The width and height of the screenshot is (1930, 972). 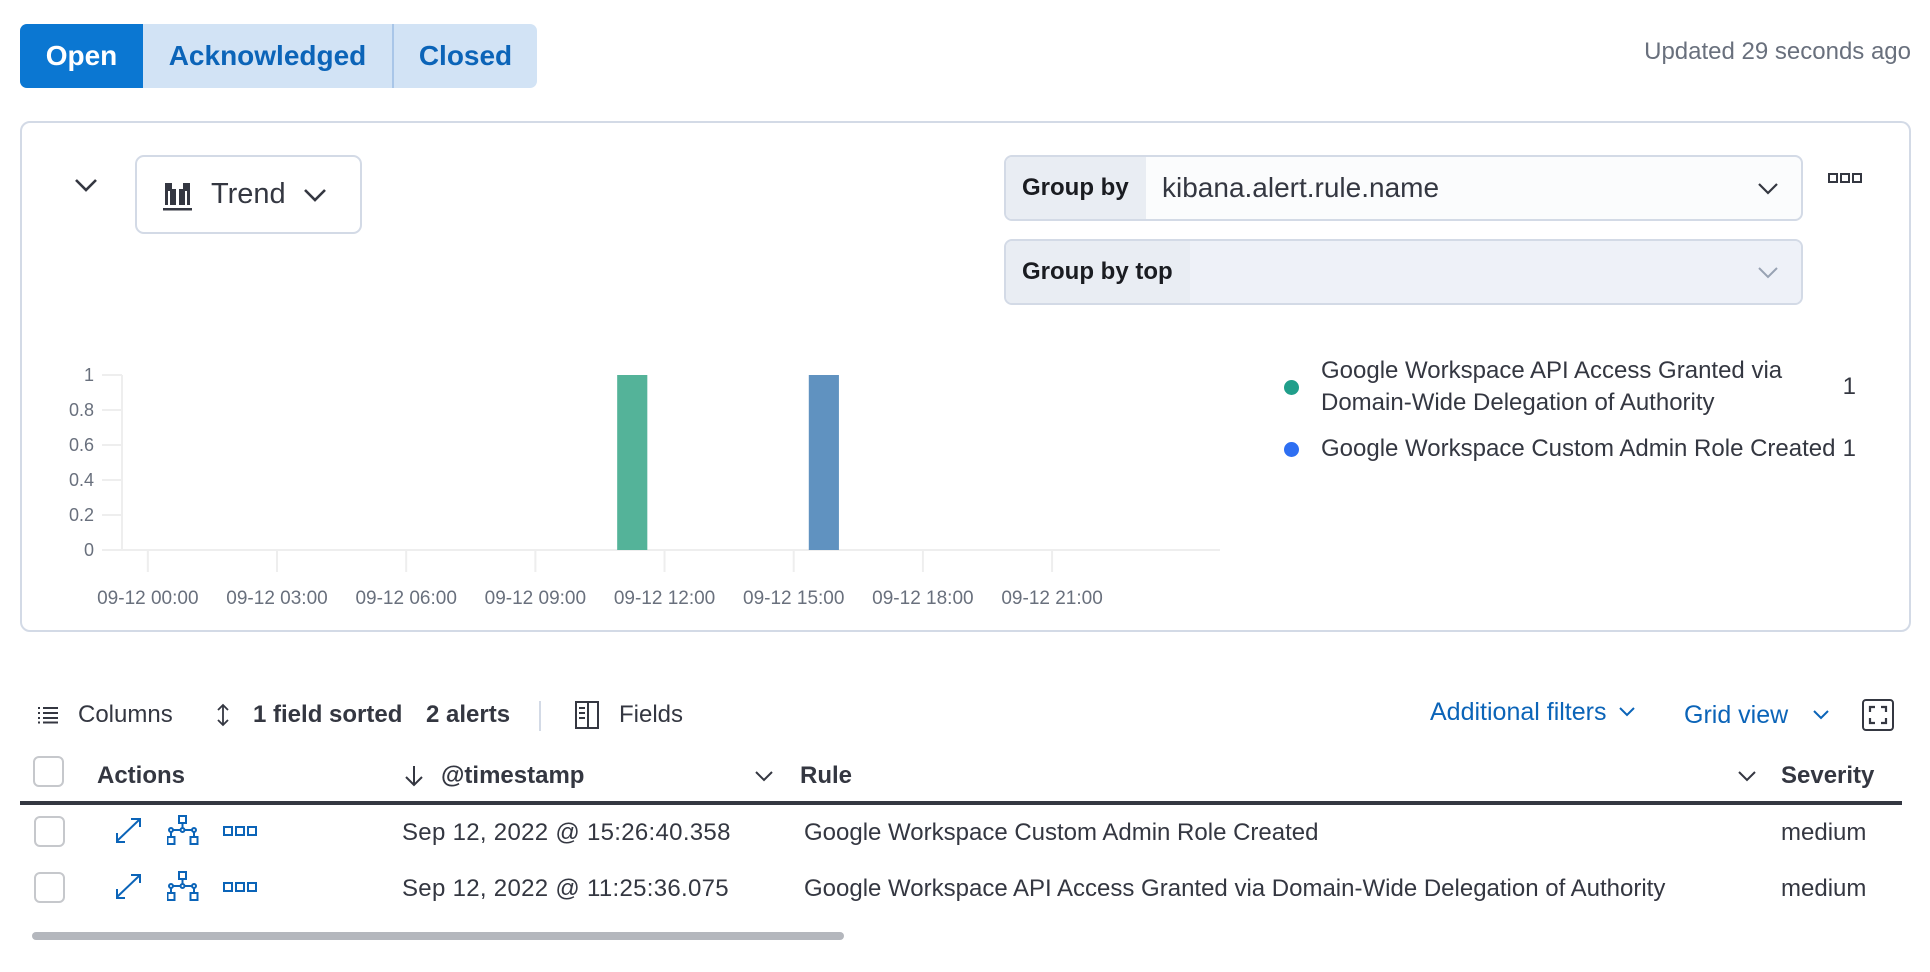 I want to click on sort-label: 1 field sorted, so click(x=328, y=714).